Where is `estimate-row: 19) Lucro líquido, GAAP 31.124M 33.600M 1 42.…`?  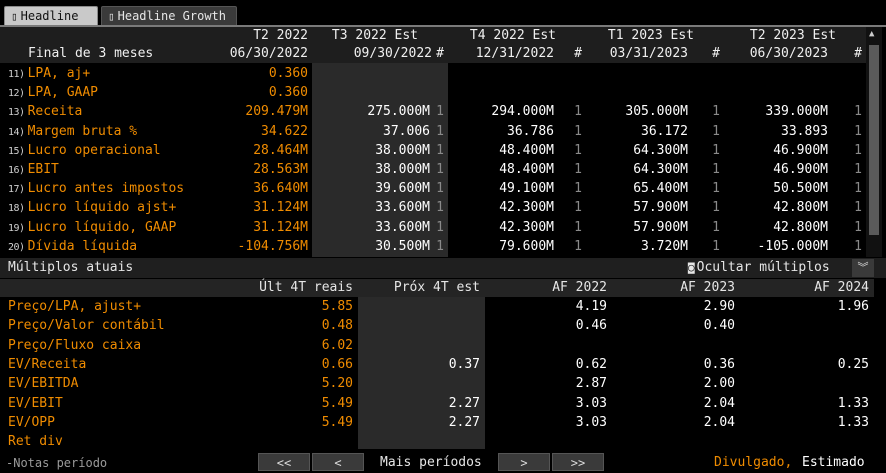
estimate-row: 19) Lucro líquido, GAAP 31.124M 33.600M 1 42.… is located at coordinates (443, 227).